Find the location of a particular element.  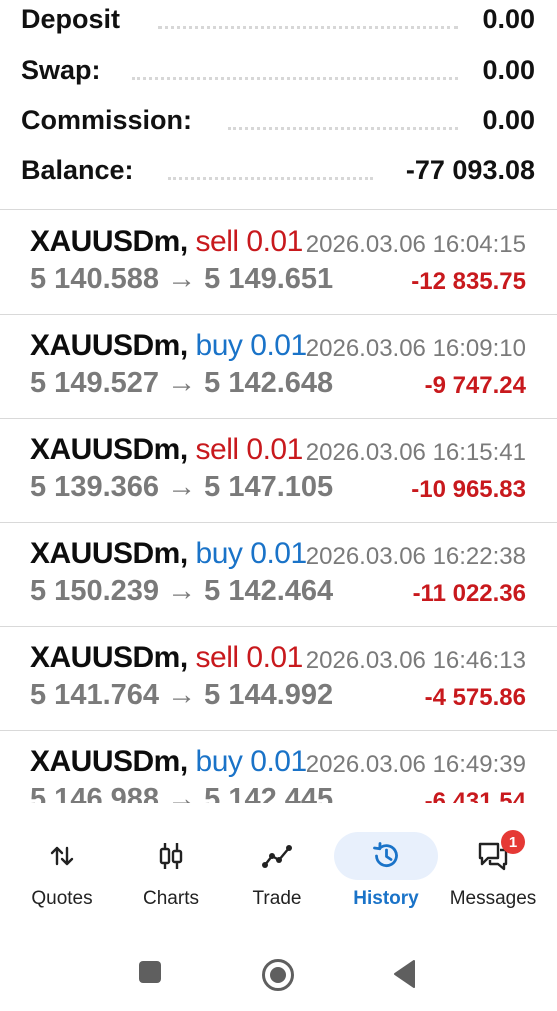

unread-badge: 1 is located at coordinates (513, 842).